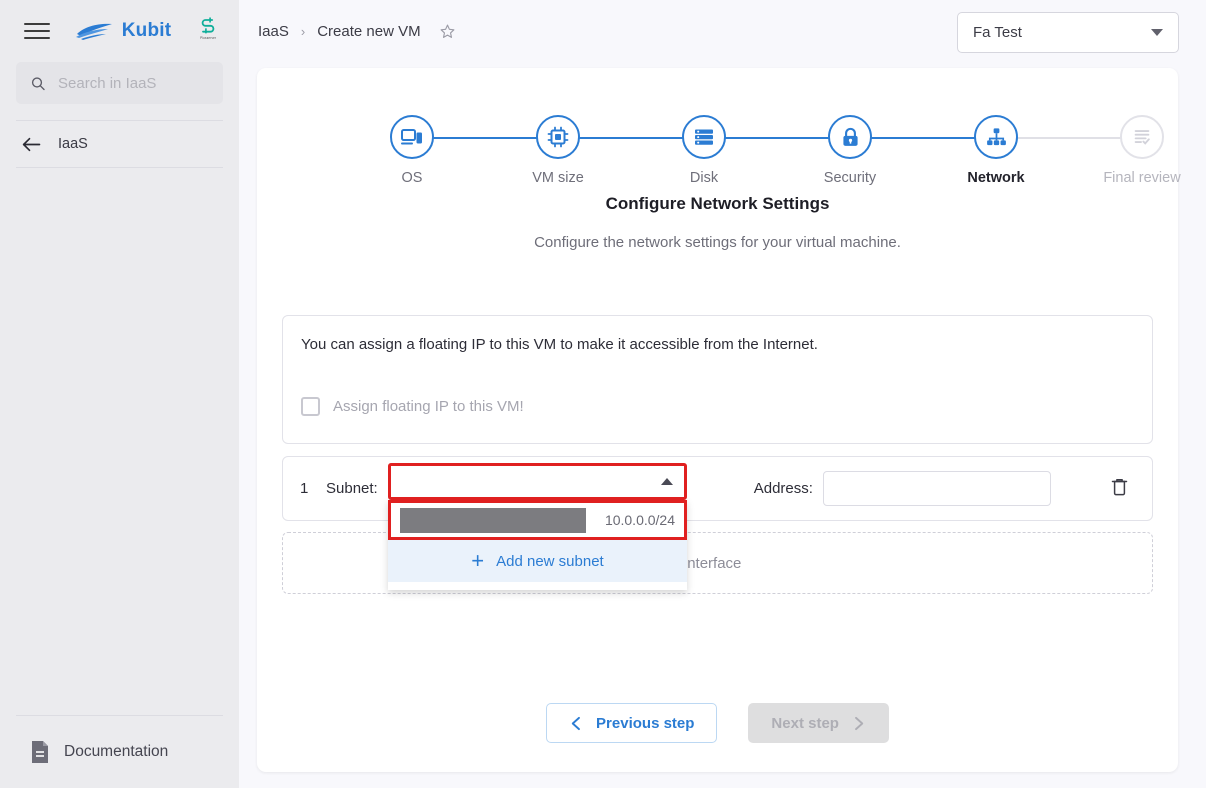 The image size is (1206, 788). What do you see at coordinates (478, 560) in the screenshot?
I see `plus-icon: +` at bounding box center [478, 560].